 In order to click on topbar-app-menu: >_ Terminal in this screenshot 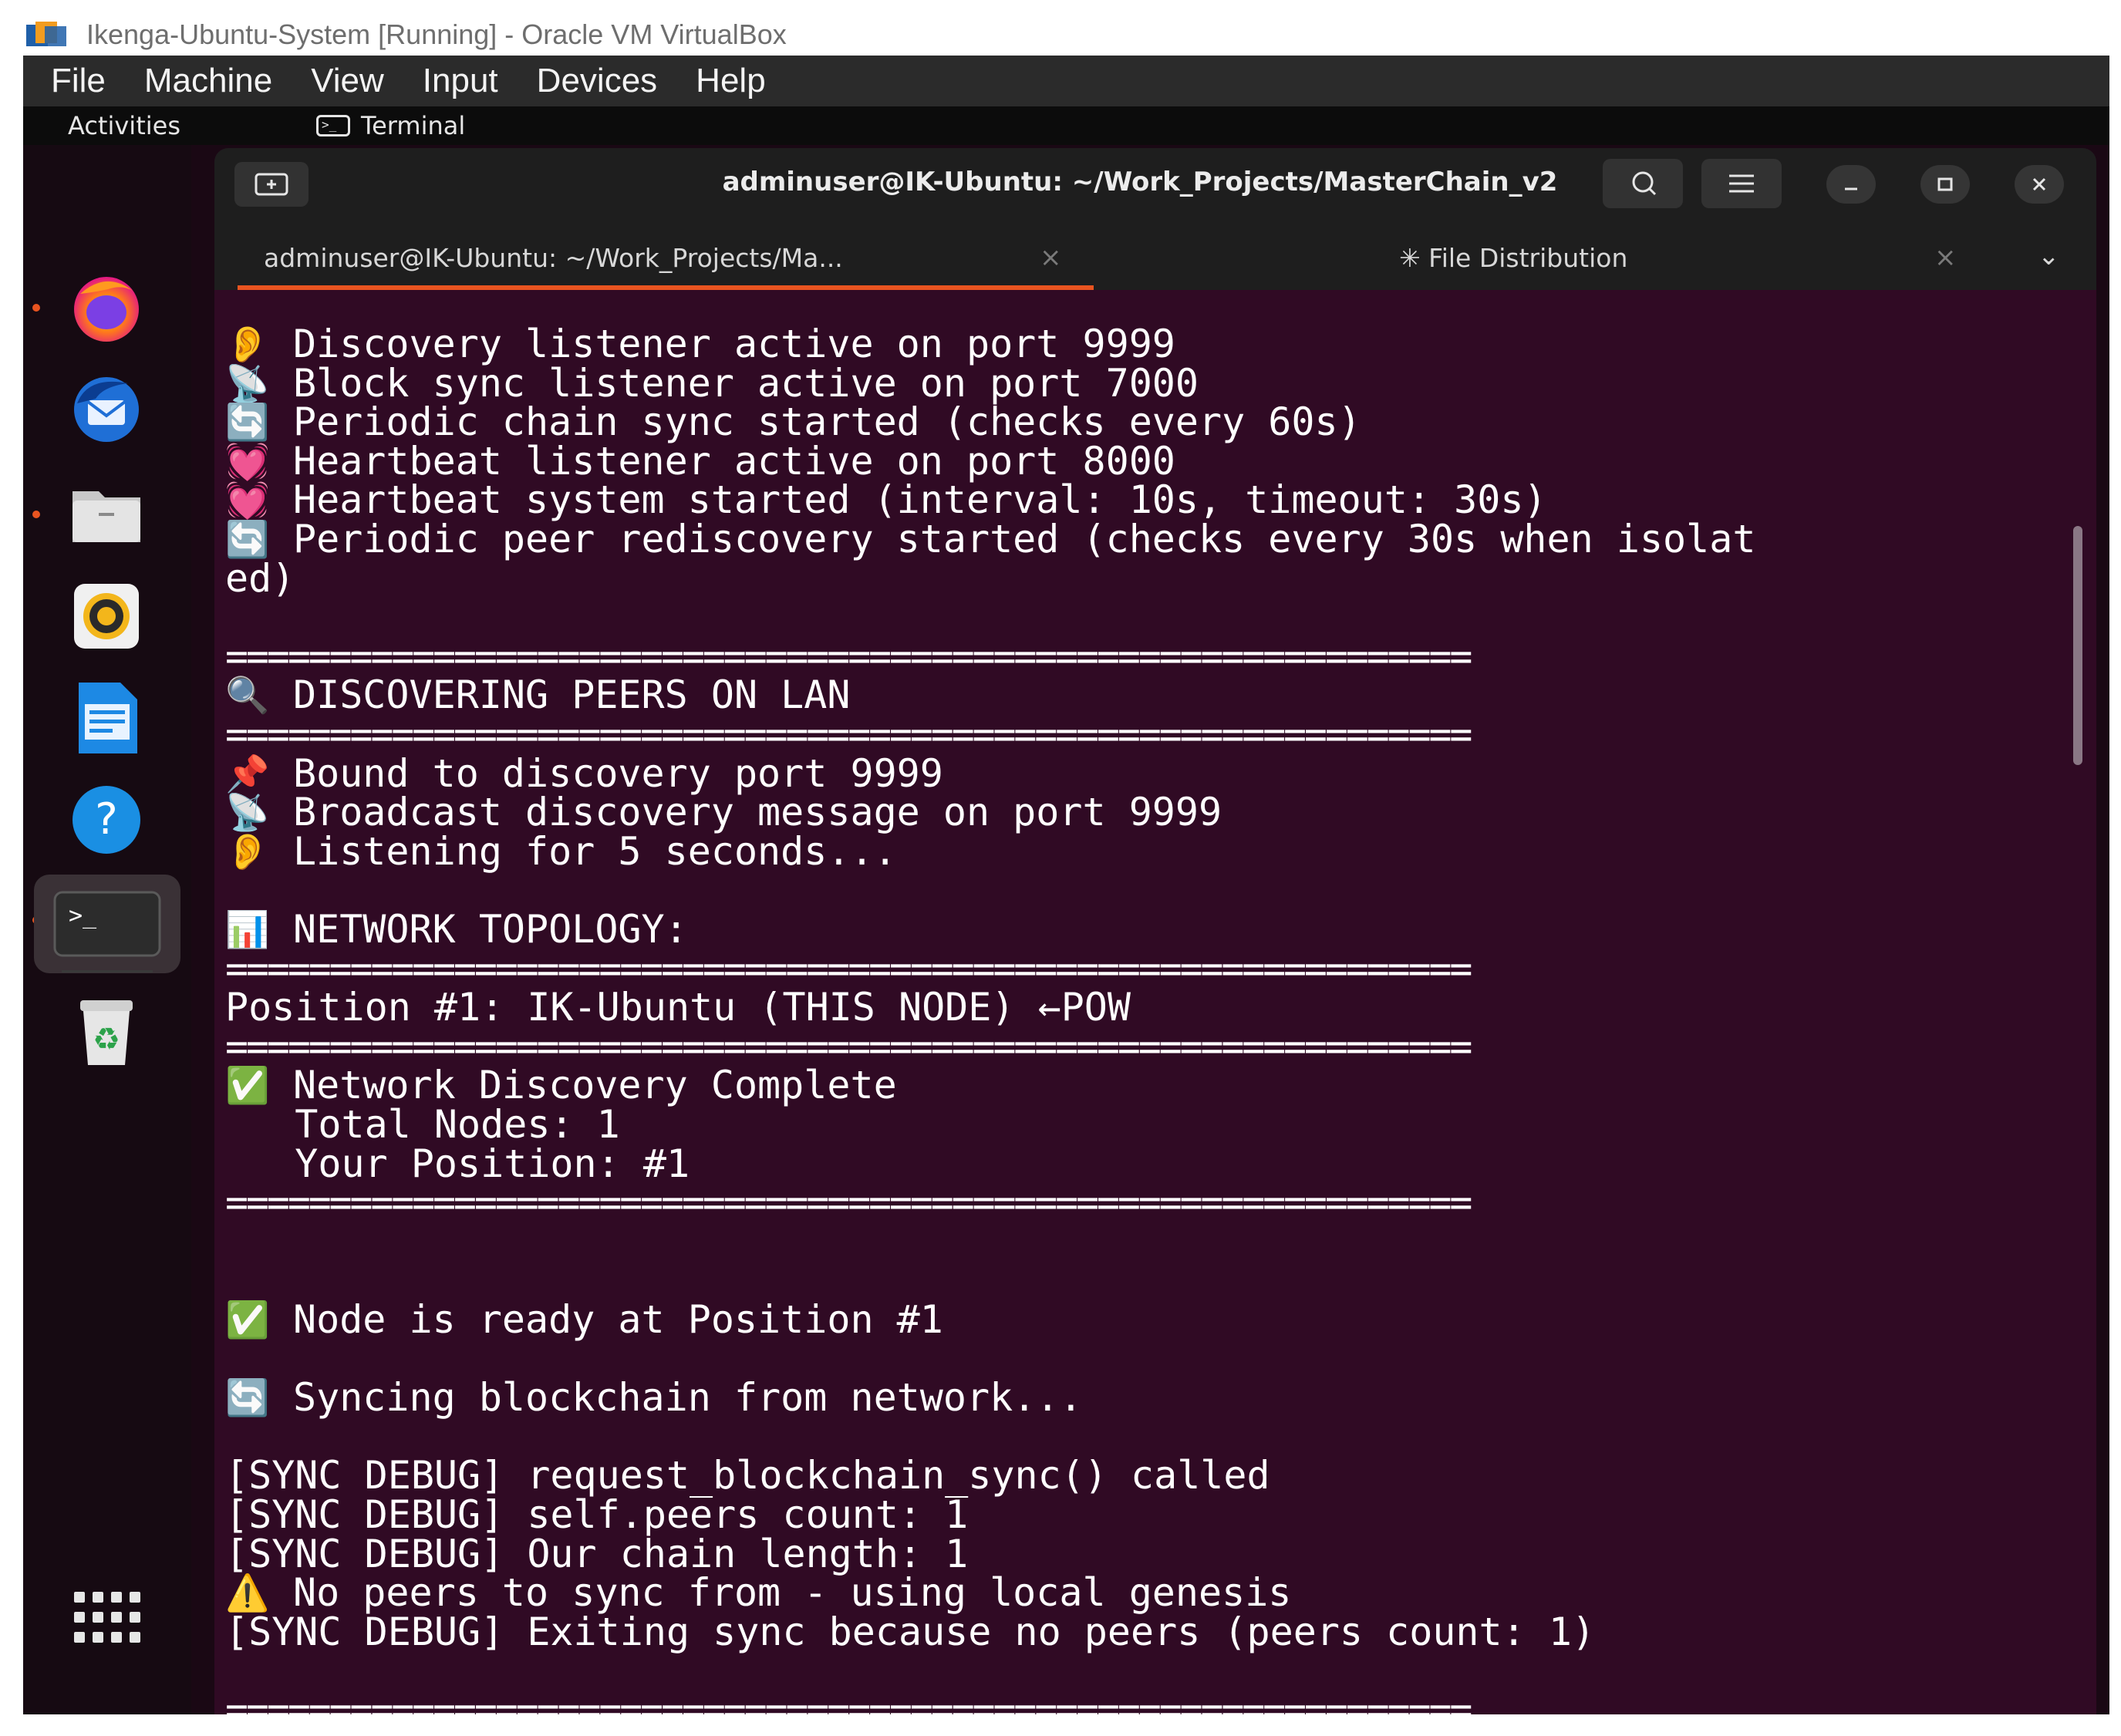, I will do `click(390, 126)`.